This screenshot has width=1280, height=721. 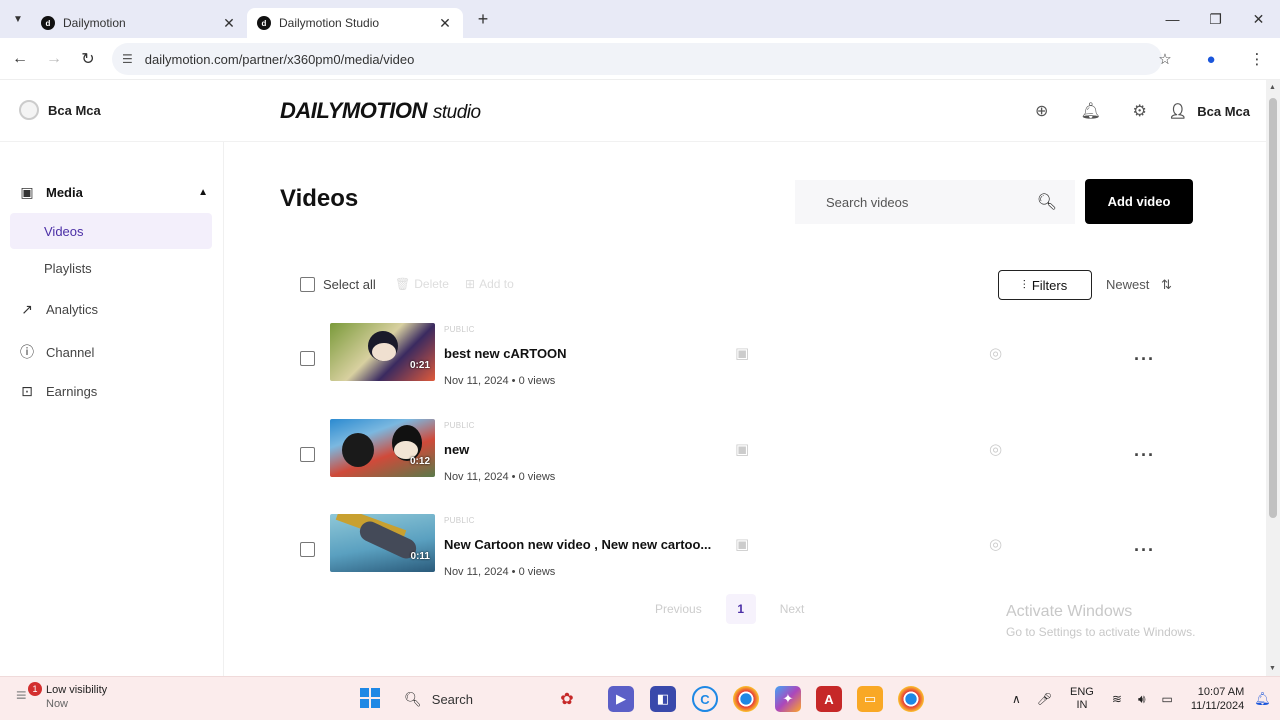 I want to click on money-icon: ⊡, so click(x=27, y=391).